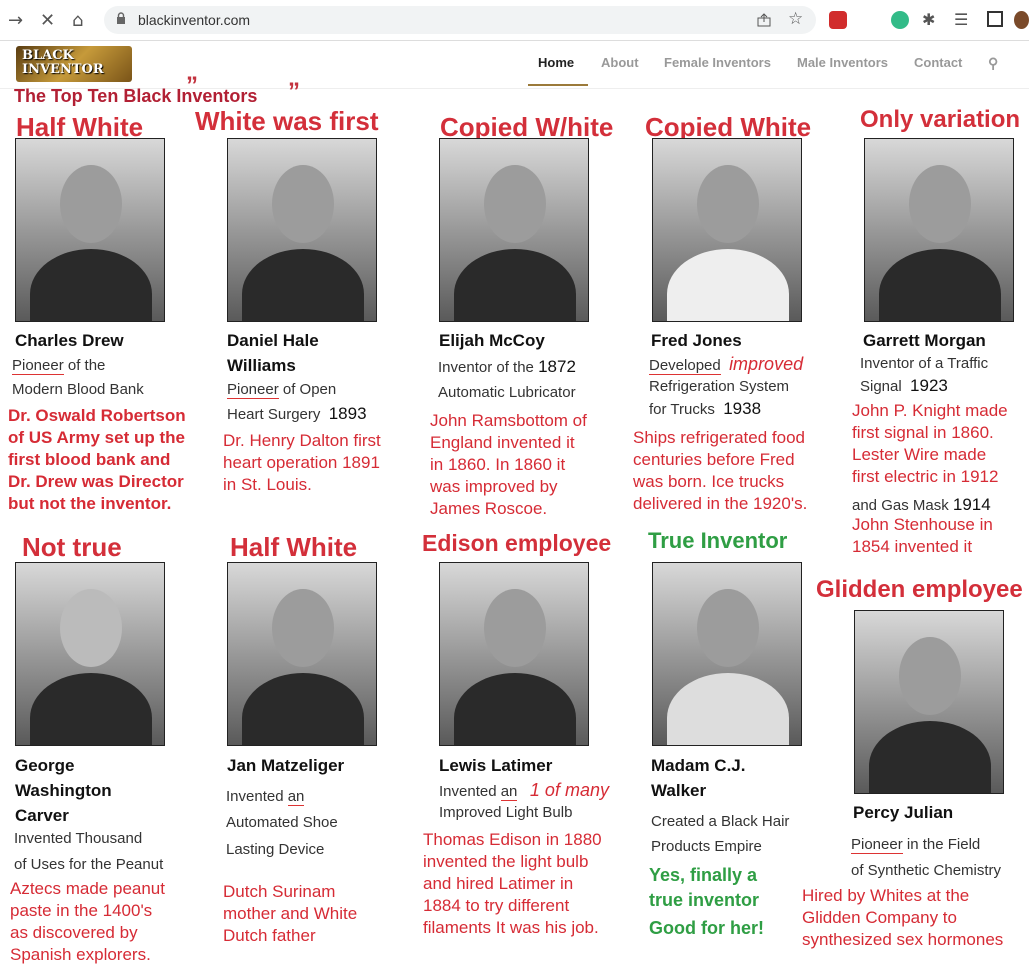 The height and width of the screenshot is (972, 1029). Describe the element at coordinates (282, 390) in the screenshot. I see `inventor-description: Pioneer of Open` at that location.